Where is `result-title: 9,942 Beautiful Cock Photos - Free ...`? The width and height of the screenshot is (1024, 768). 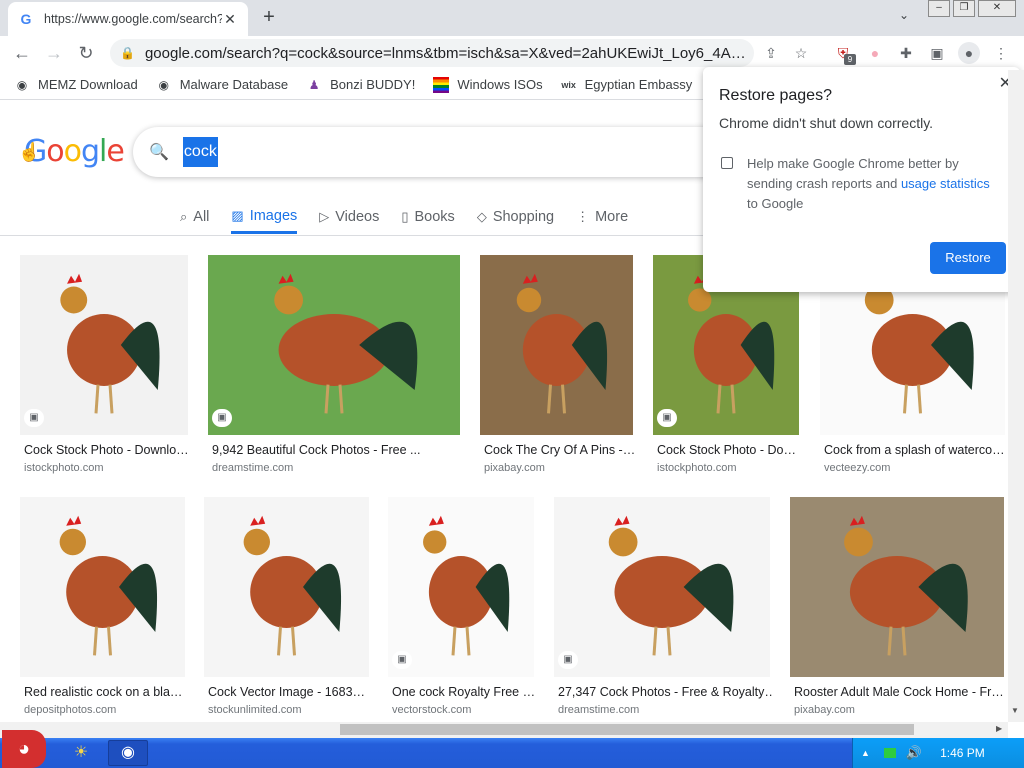
result-title: 9,942 Beautiful Cock Photos - Free ... is located at coordinates (338, 450).